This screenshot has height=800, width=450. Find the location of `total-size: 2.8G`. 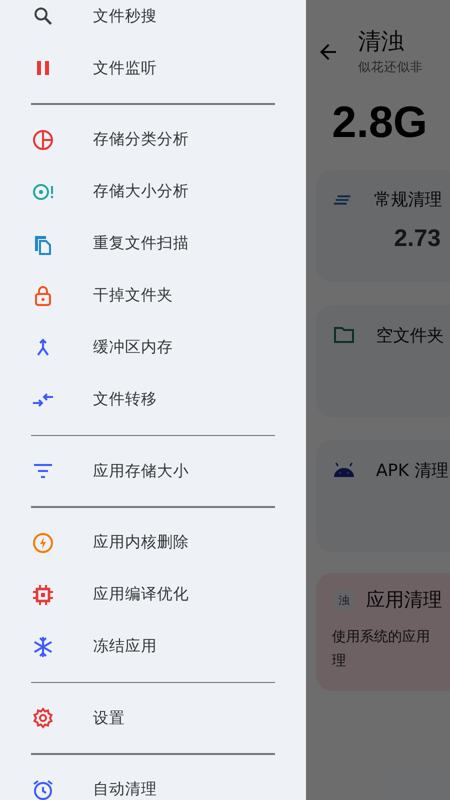

total-size: 2.8G is located at coordinates (380, 123).